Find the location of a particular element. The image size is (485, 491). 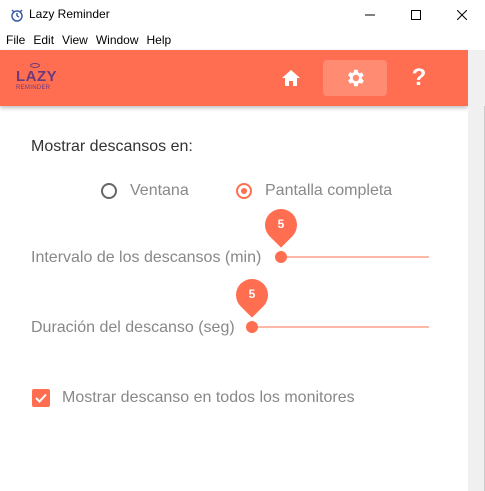

home-button is located at coordinates (291, 78).